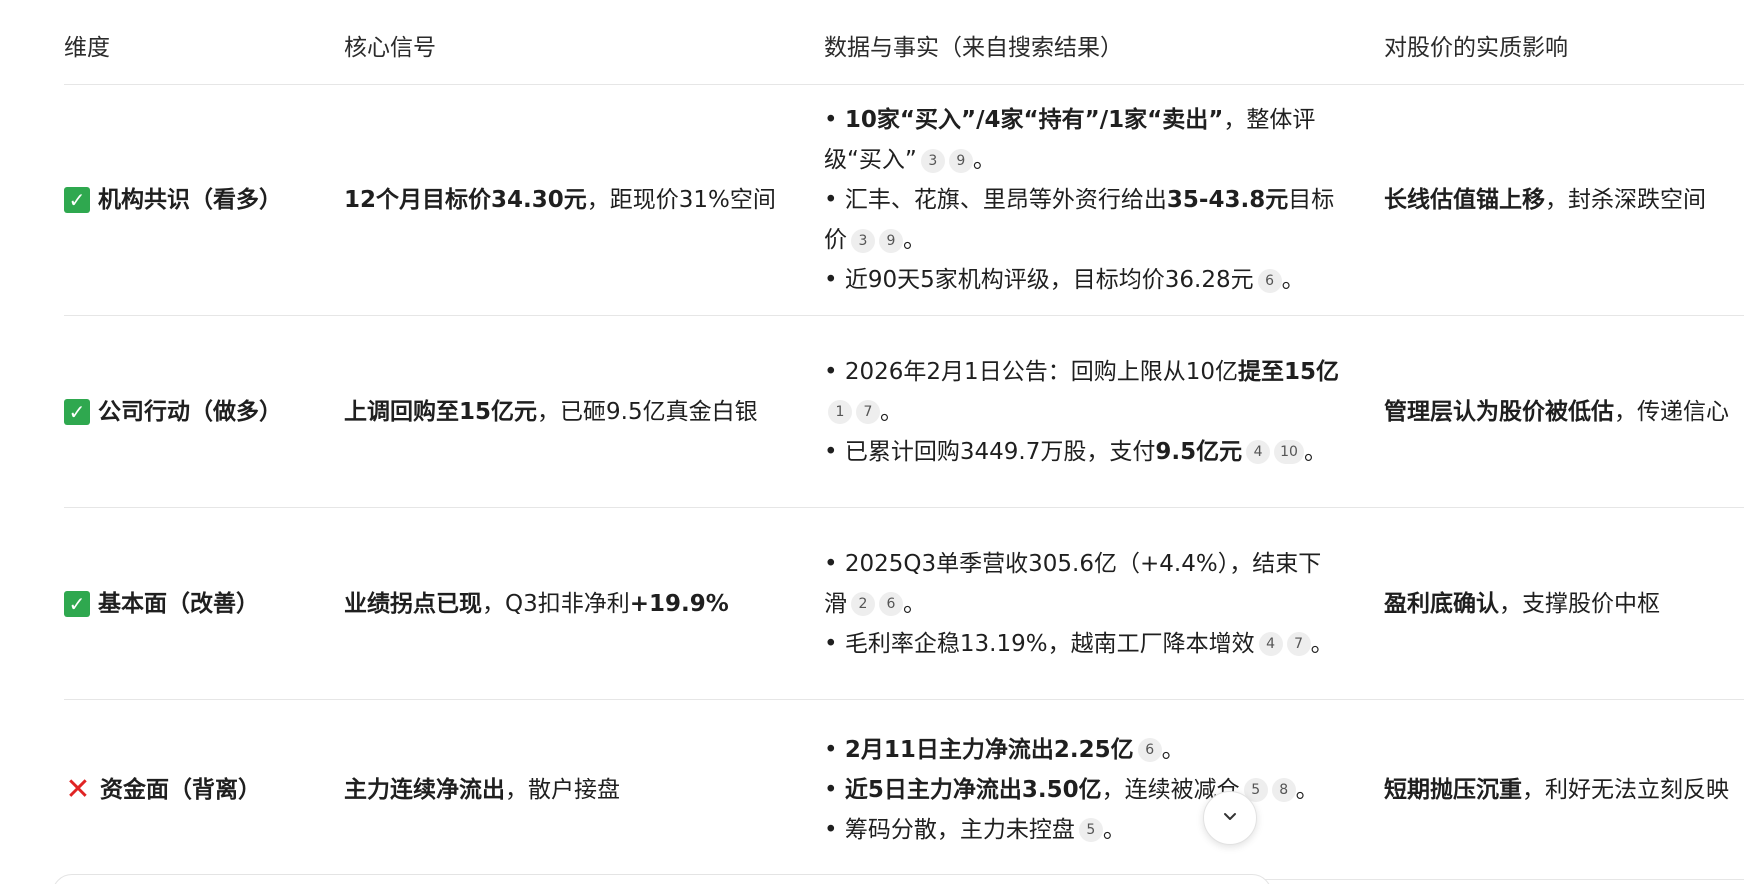  I want to click on table-header-row: 维度 核心信号 数据与事实（来自搜索结果） 对股价的实质影响, so click(904, 42).